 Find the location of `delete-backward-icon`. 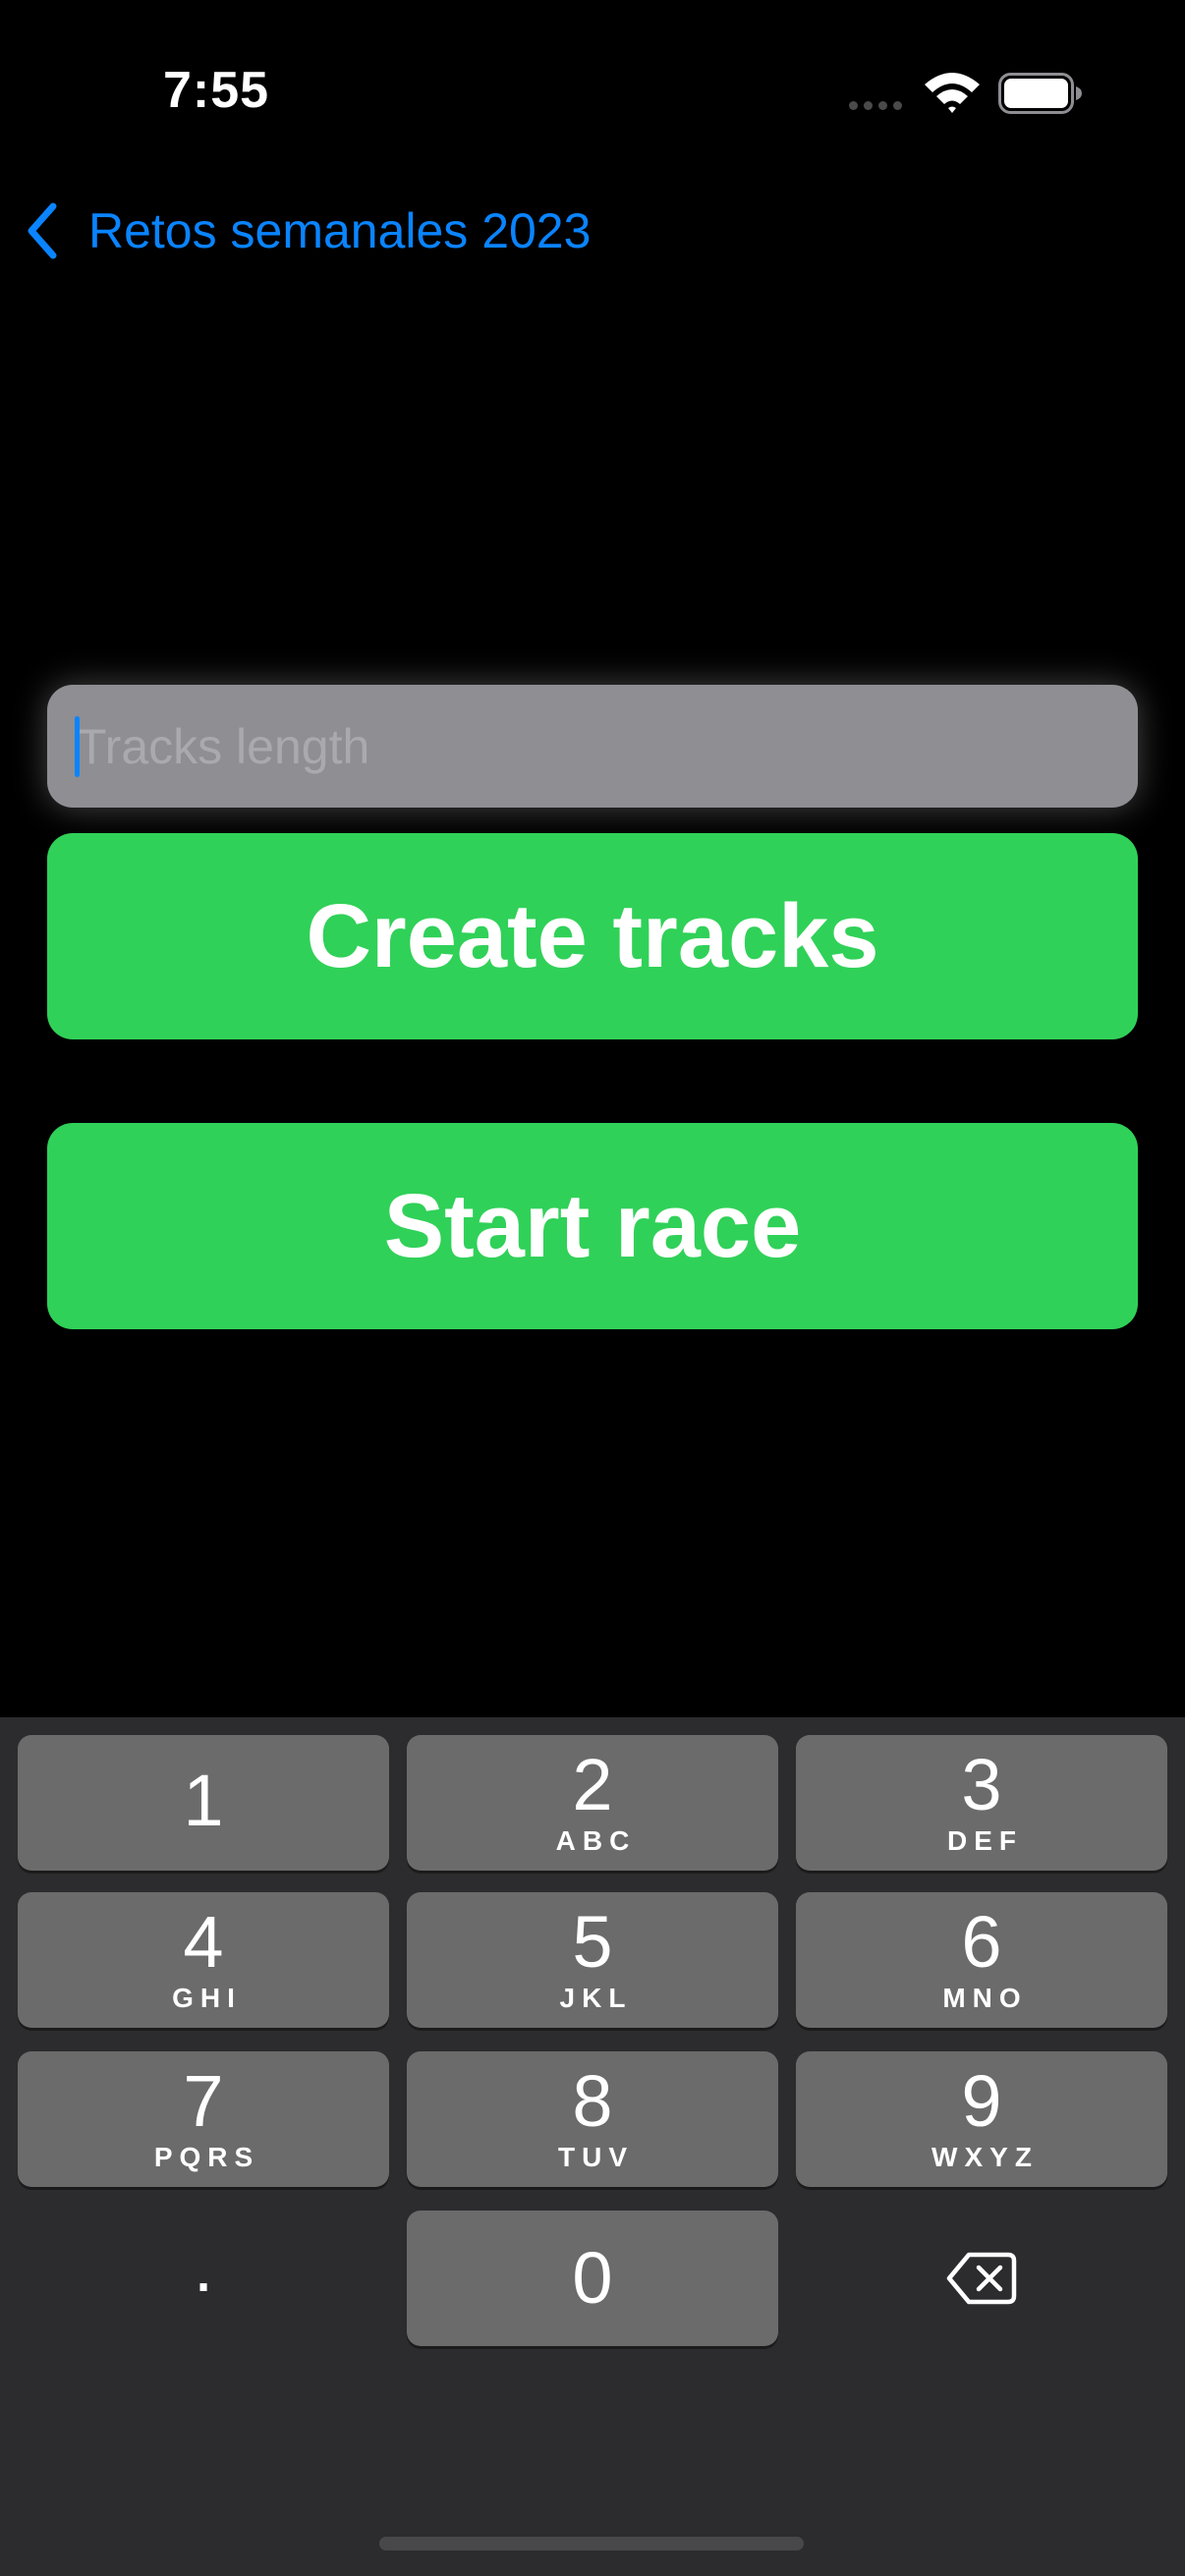

delete-backward-icon is located at coordinates (982, 2278).